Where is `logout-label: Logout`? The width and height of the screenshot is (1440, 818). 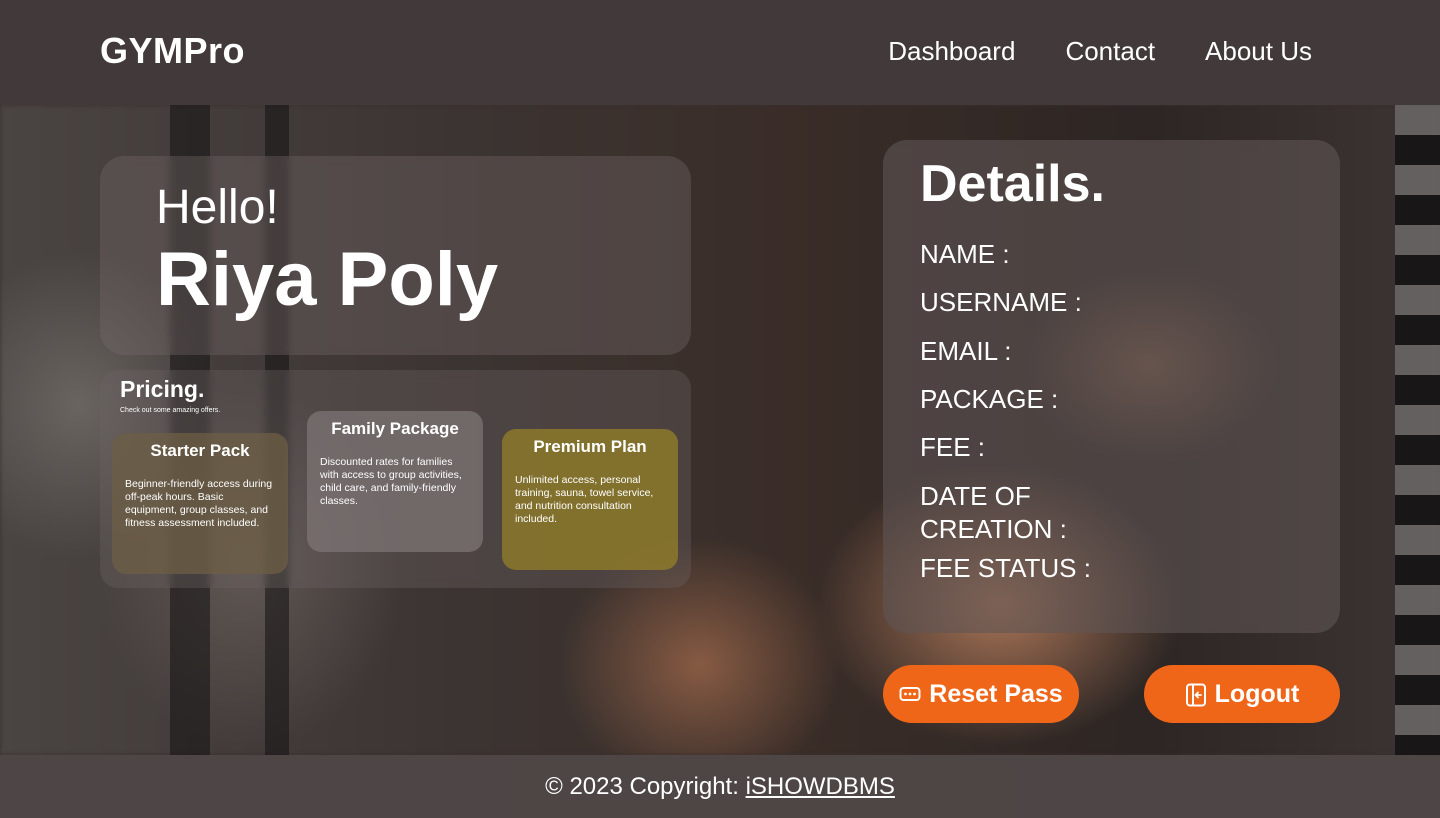
logout-label: Logout is located at coordinates (1257, 693).